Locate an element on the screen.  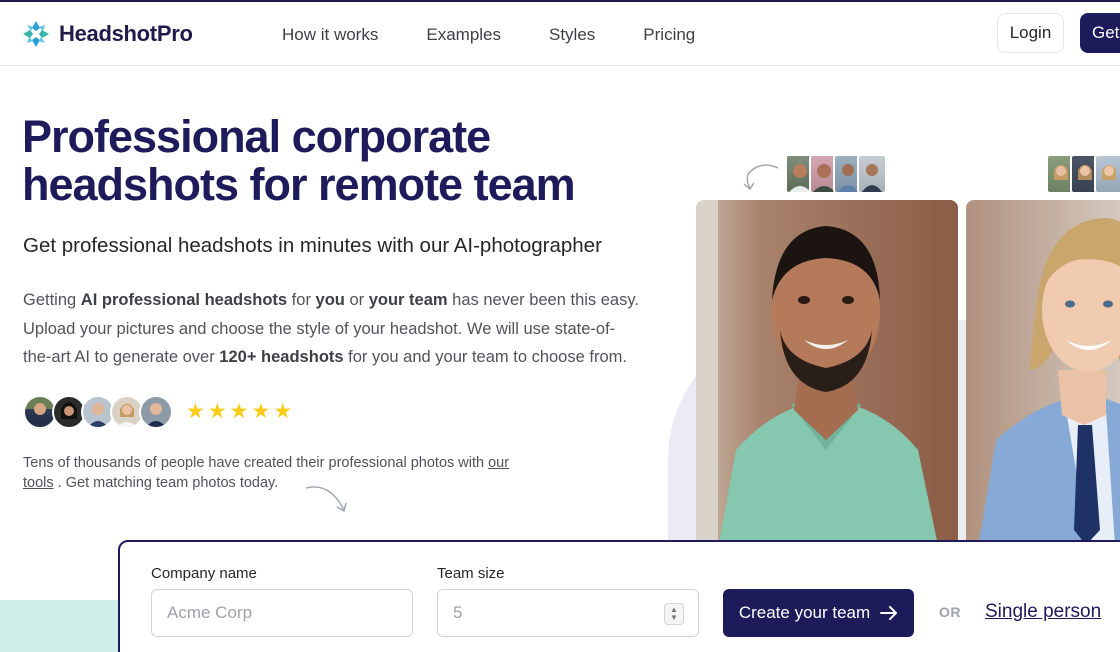
main-nav: How it works Examples Styles Pricing is located at coordinates (488, 35).